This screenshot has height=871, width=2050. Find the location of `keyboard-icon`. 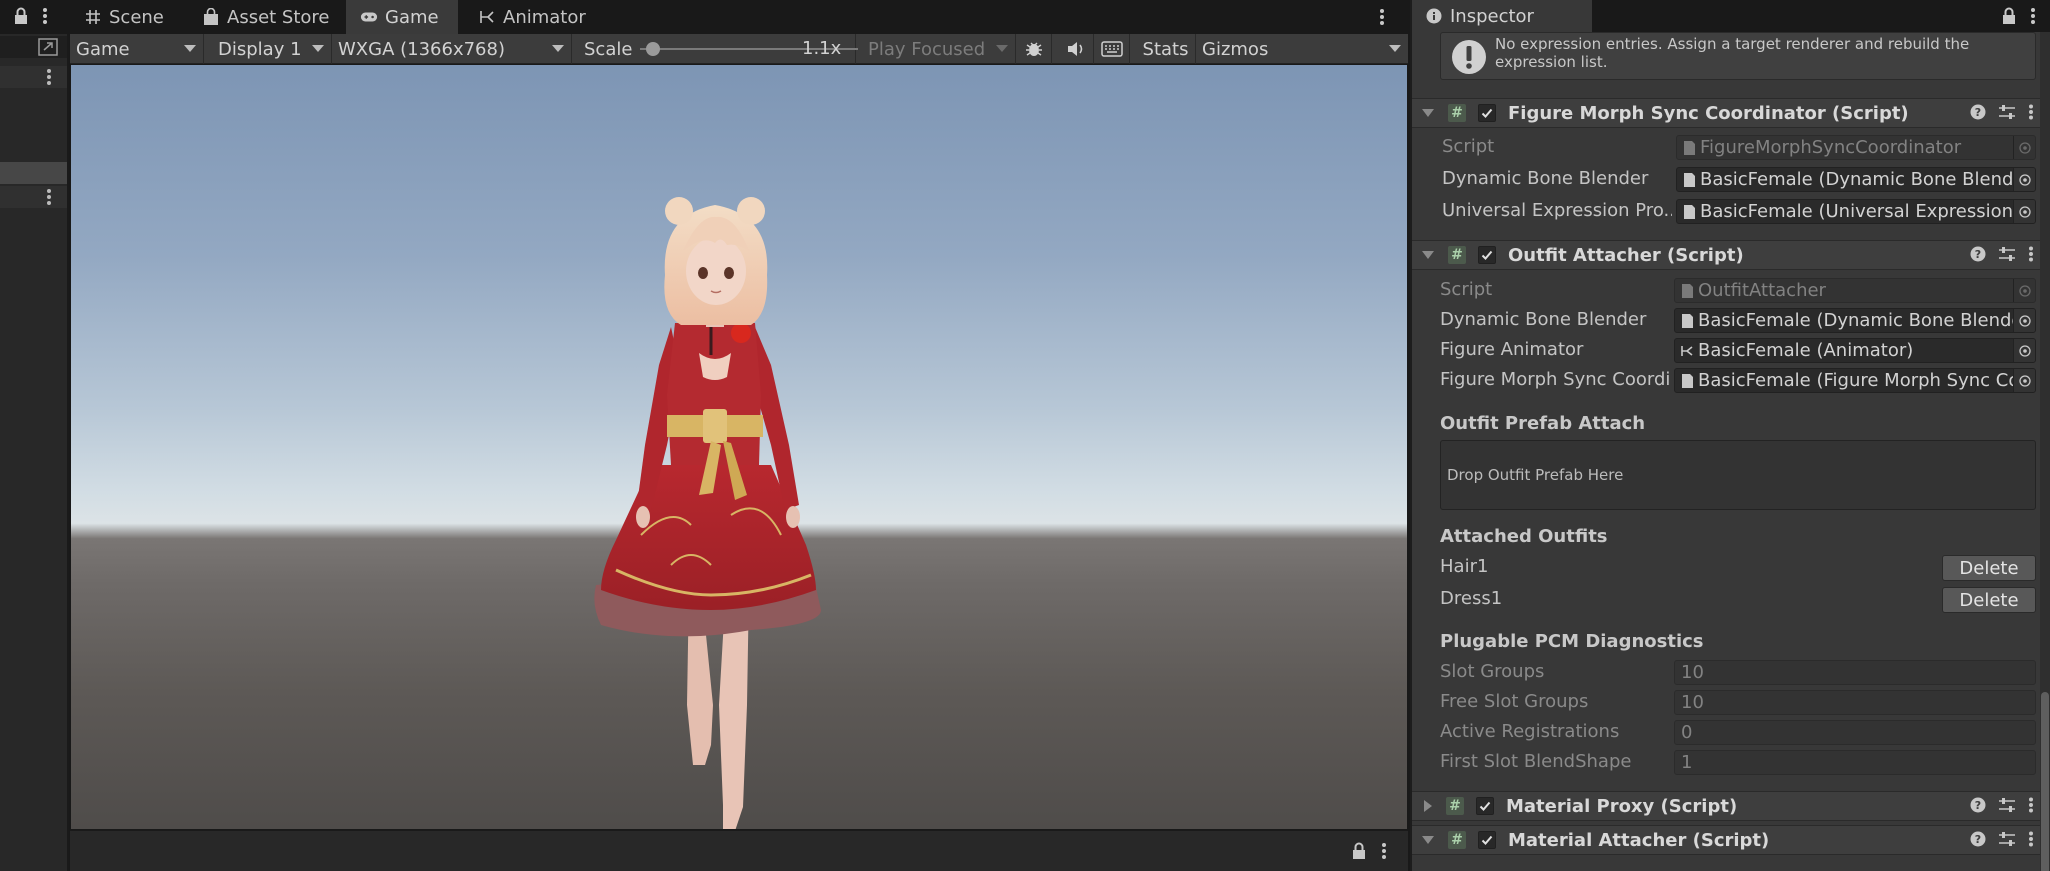

keyboard-icon is located at coordinates (1111, 49).